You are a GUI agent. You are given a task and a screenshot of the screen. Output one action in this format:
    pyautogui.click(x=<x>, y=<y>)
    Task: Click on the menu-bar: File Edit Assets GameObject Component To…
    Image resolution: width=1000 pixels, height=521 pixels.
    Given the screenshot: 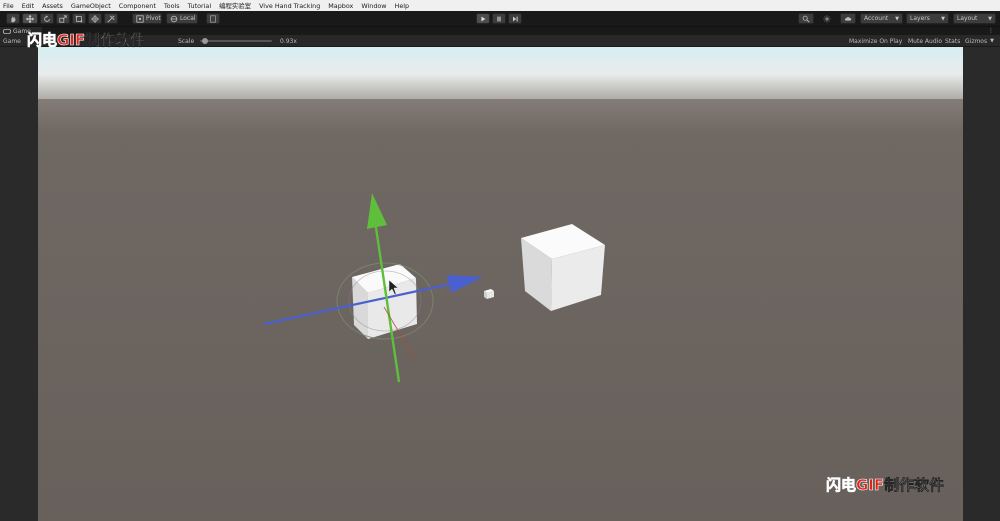 What is the action you would take?
    pyautogui.click(x=500, y=5)
    